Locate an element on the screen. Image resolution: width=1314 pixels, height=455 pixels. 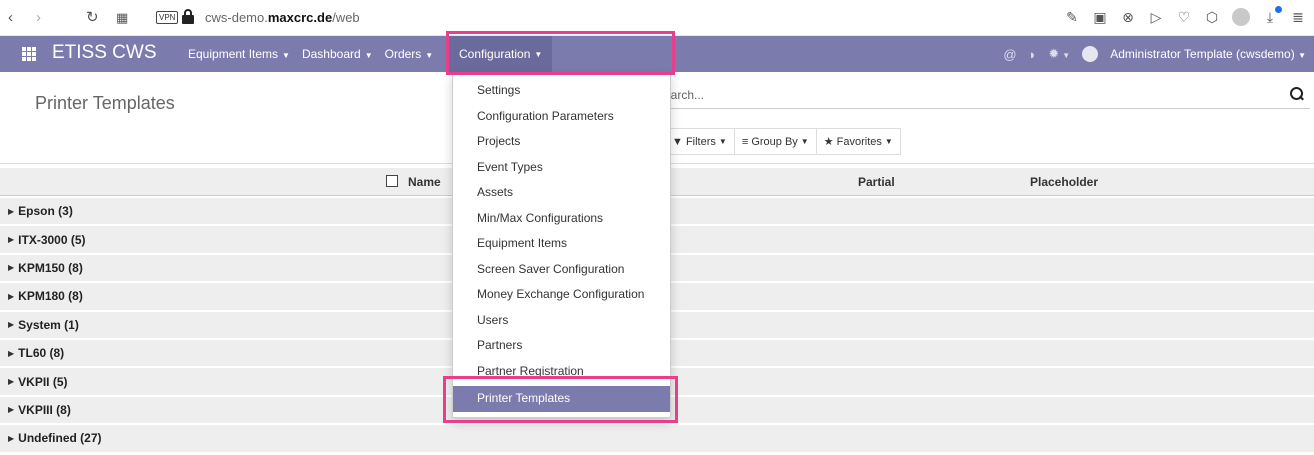
edit-icon: ✎ is located at coordinates (1072, 17).